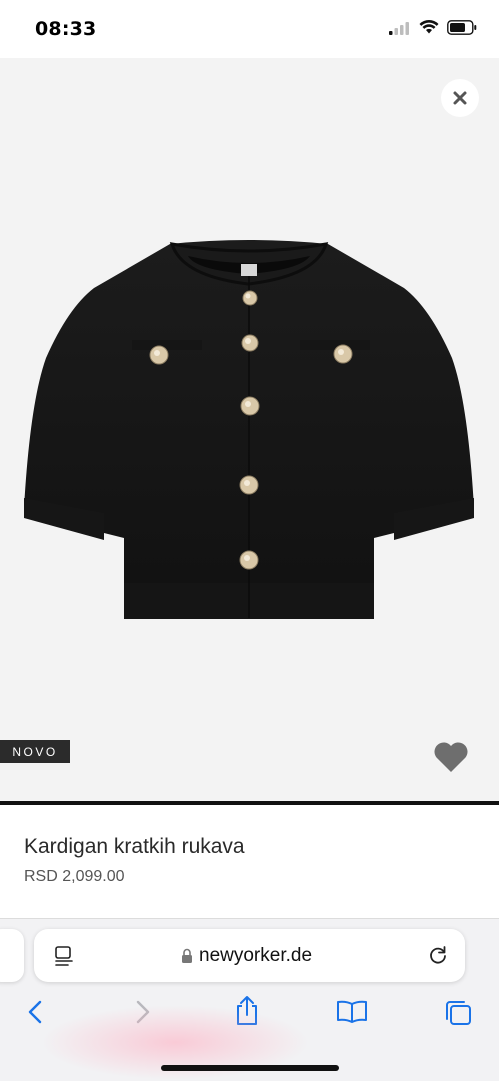 The width and height of the screenshot is (499, 1081). I want to click on product-info: Kardigan kratkih rukava RSD 2,099.00, so click(249, 861).